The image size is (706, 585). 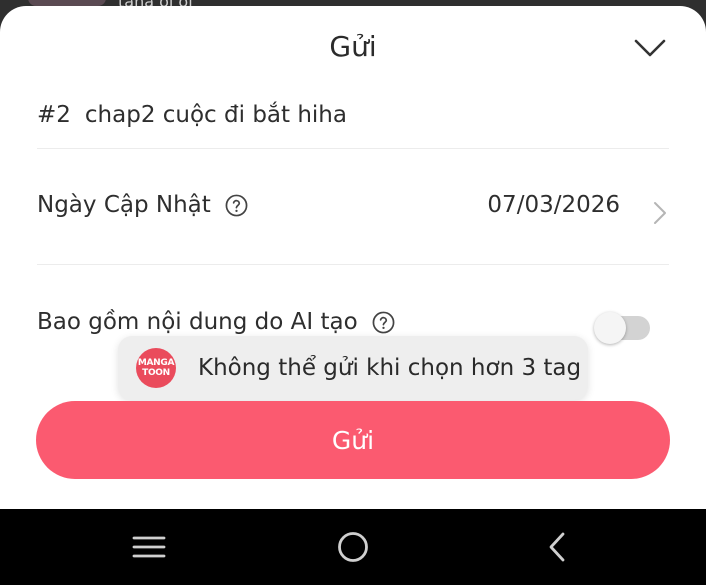 I want to click on mangatoon-logo: MANGA TOON, so click(x=156, y=368).